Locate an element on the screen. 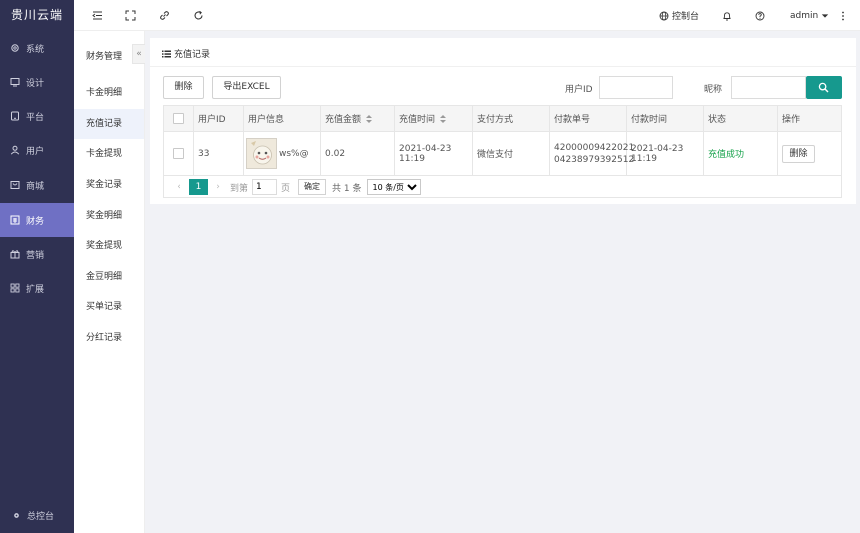 This screenshot has height=533, width=860. bell-icon is located at coordinates (727, 15).